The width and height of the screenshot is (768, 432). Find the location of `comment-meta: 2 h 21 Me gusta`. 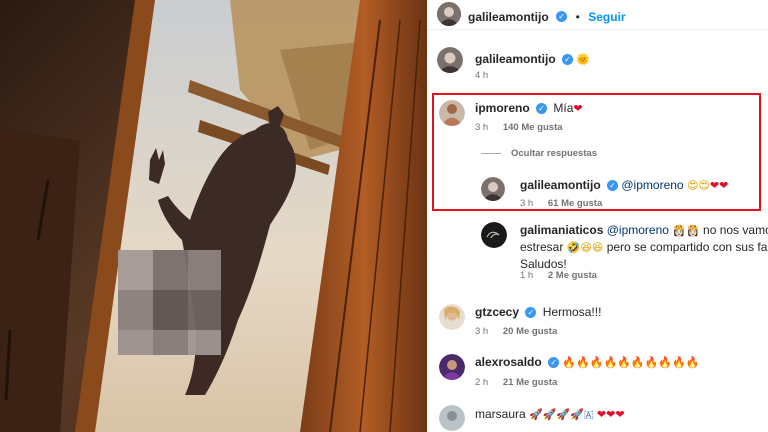

comment-meta: 2 h 21 Me gusta is located at coordinates (522, 382).